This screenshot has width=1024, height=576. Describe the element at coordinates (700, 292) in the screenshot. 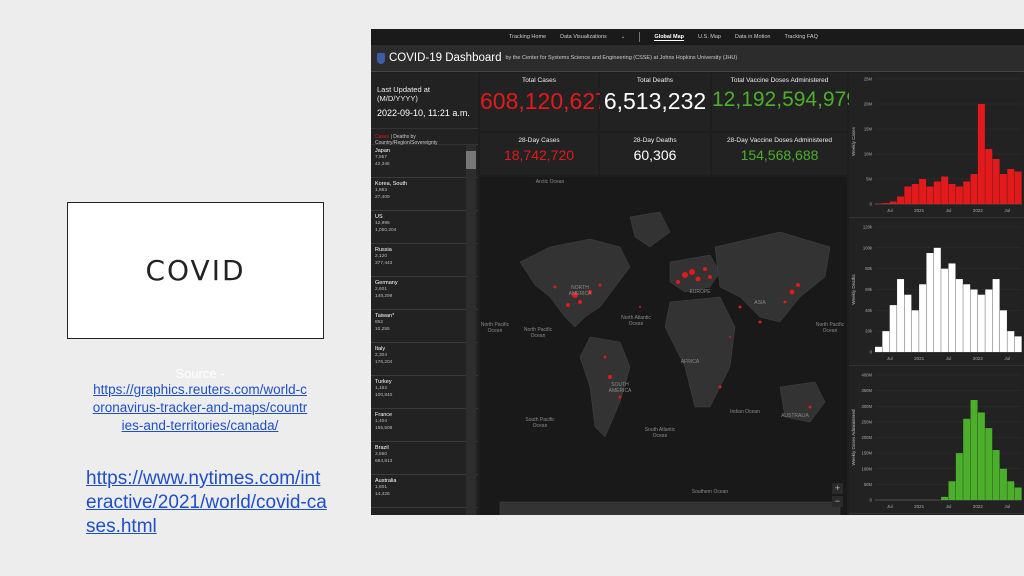

I see `map-label-europe: EUROPE` at that location.